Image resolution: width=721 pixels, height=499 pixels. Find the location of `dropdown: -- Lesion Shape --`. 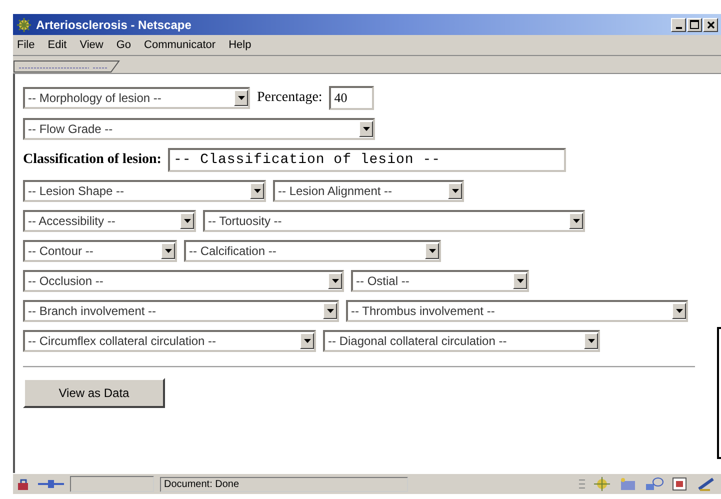

dropdown: -- Lesion Shape -- is located at coordinates (144, 191).